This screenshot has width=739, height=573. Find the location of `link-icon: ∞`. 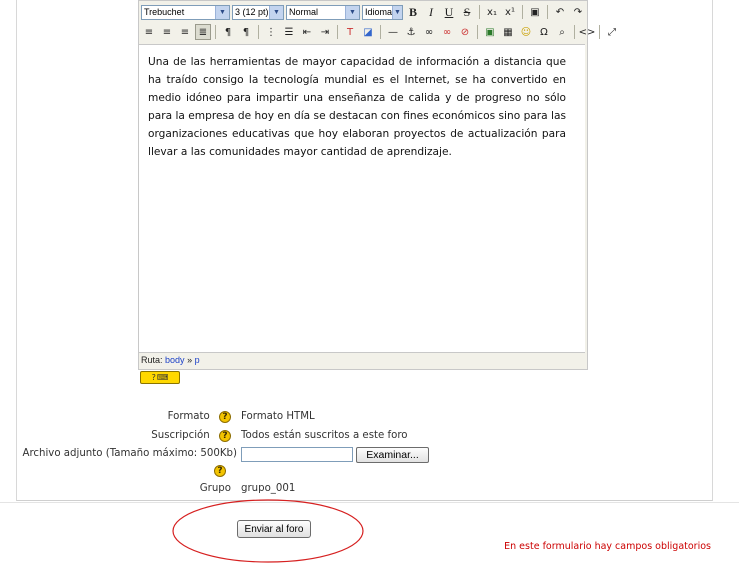

link-icon: ∞ is located at coordinates (429, 32).